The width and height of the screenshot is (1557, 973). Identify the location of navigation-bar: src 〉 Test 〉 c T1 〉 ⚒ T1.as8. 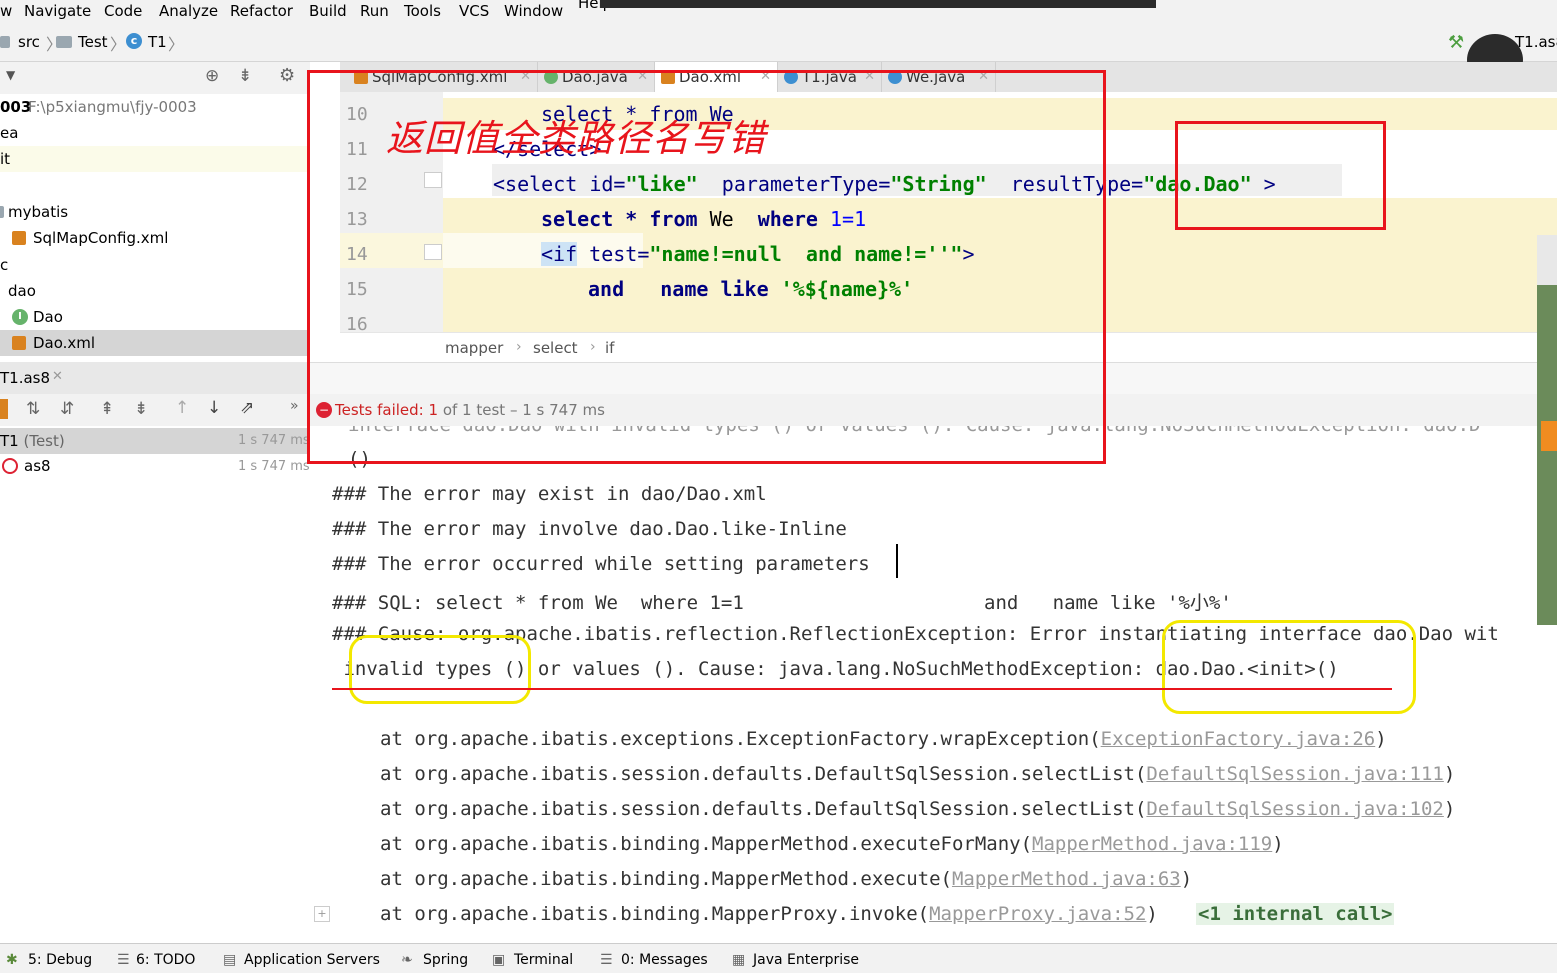
(778, 43).